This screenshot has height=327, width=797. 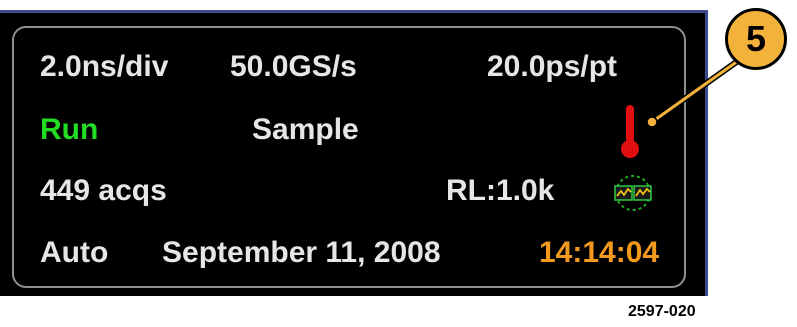 What do you see at coordinates (552, 66) in the screenshot?
I see `time-per-point-readout: 20.0ps/pt` at bounding box center [552, 66].